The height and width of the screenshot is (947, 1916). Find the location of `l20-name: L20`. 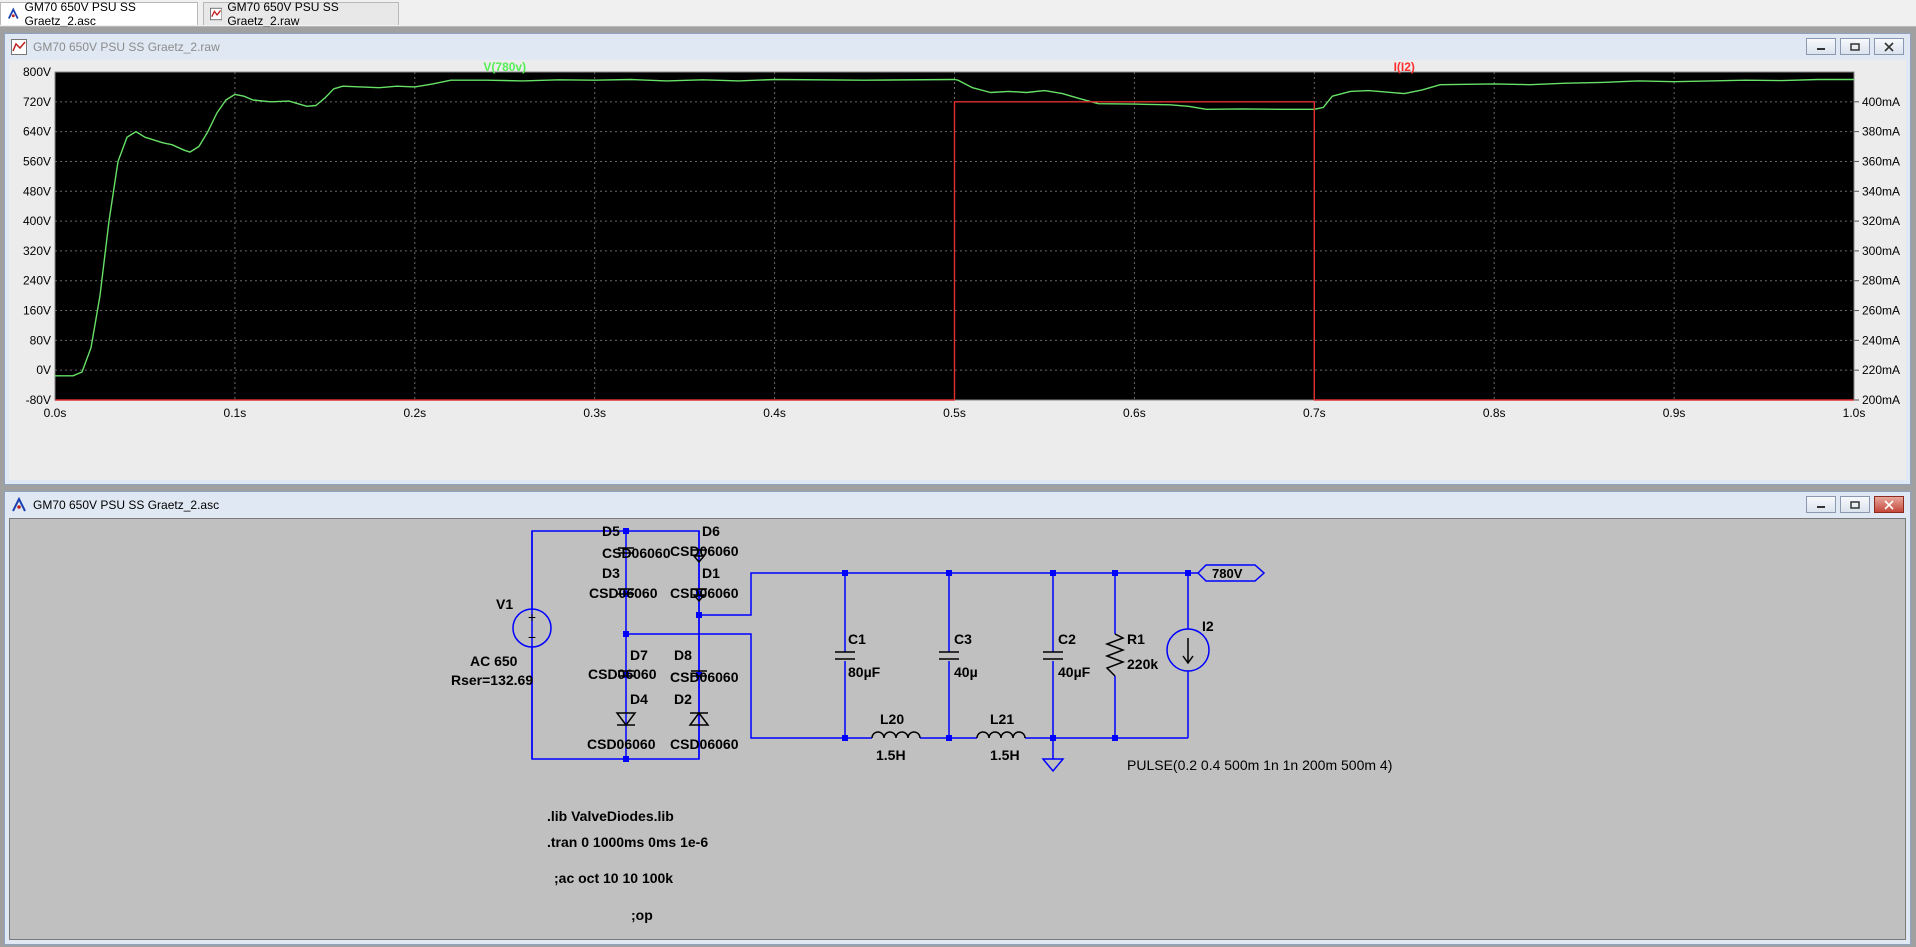

l20-name: L20 is located at coordinates (892, 719).